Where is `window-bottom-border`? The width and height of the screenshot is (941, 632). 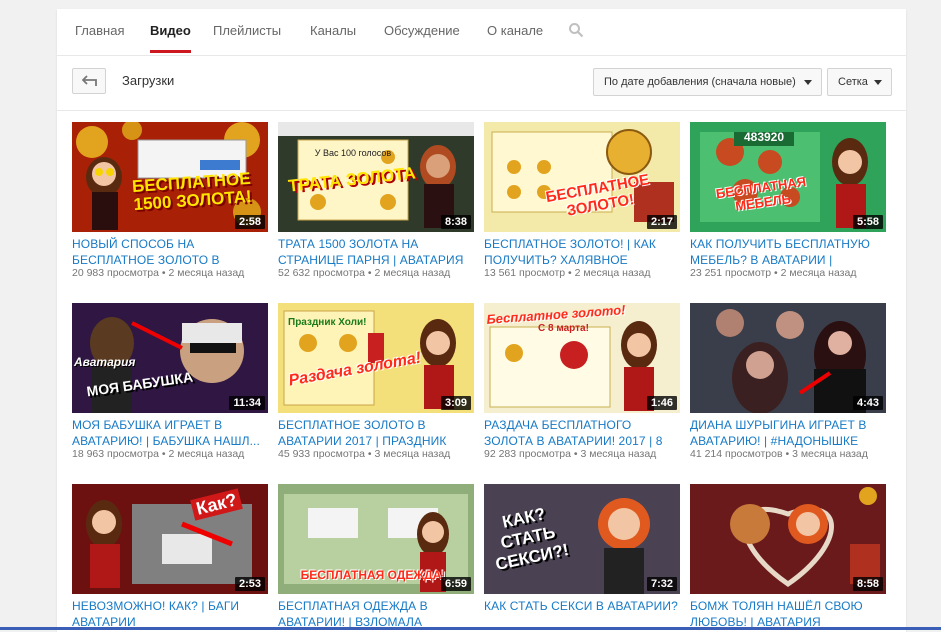
window-bottom-border is located at coordinates (470, 628).